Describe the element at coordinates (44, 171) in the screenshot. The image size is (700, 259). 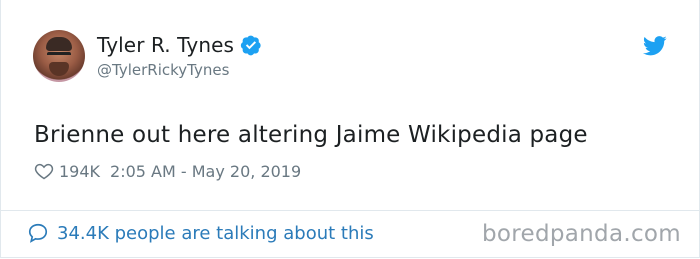
I see `heart-icon` at that location.